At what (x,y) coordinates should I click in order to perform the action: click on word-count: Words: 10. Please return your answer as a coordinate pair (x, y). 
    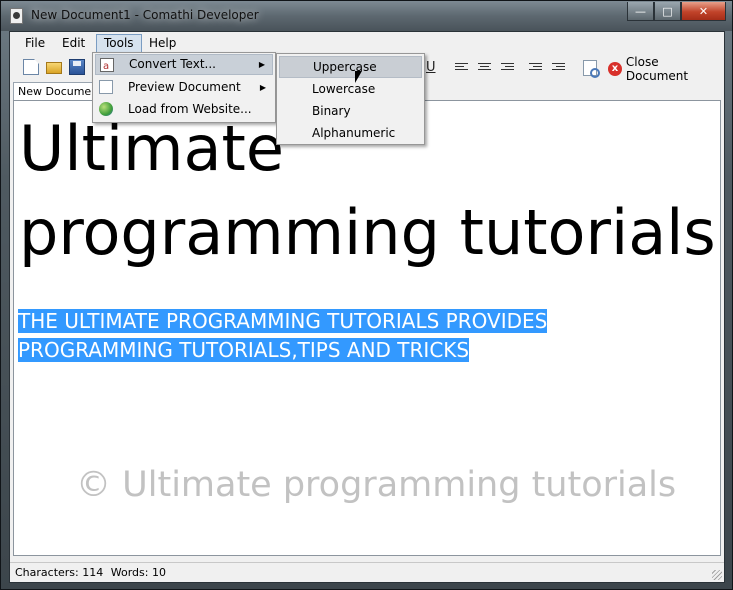
    Looking at the image, I should click on (138, 572).